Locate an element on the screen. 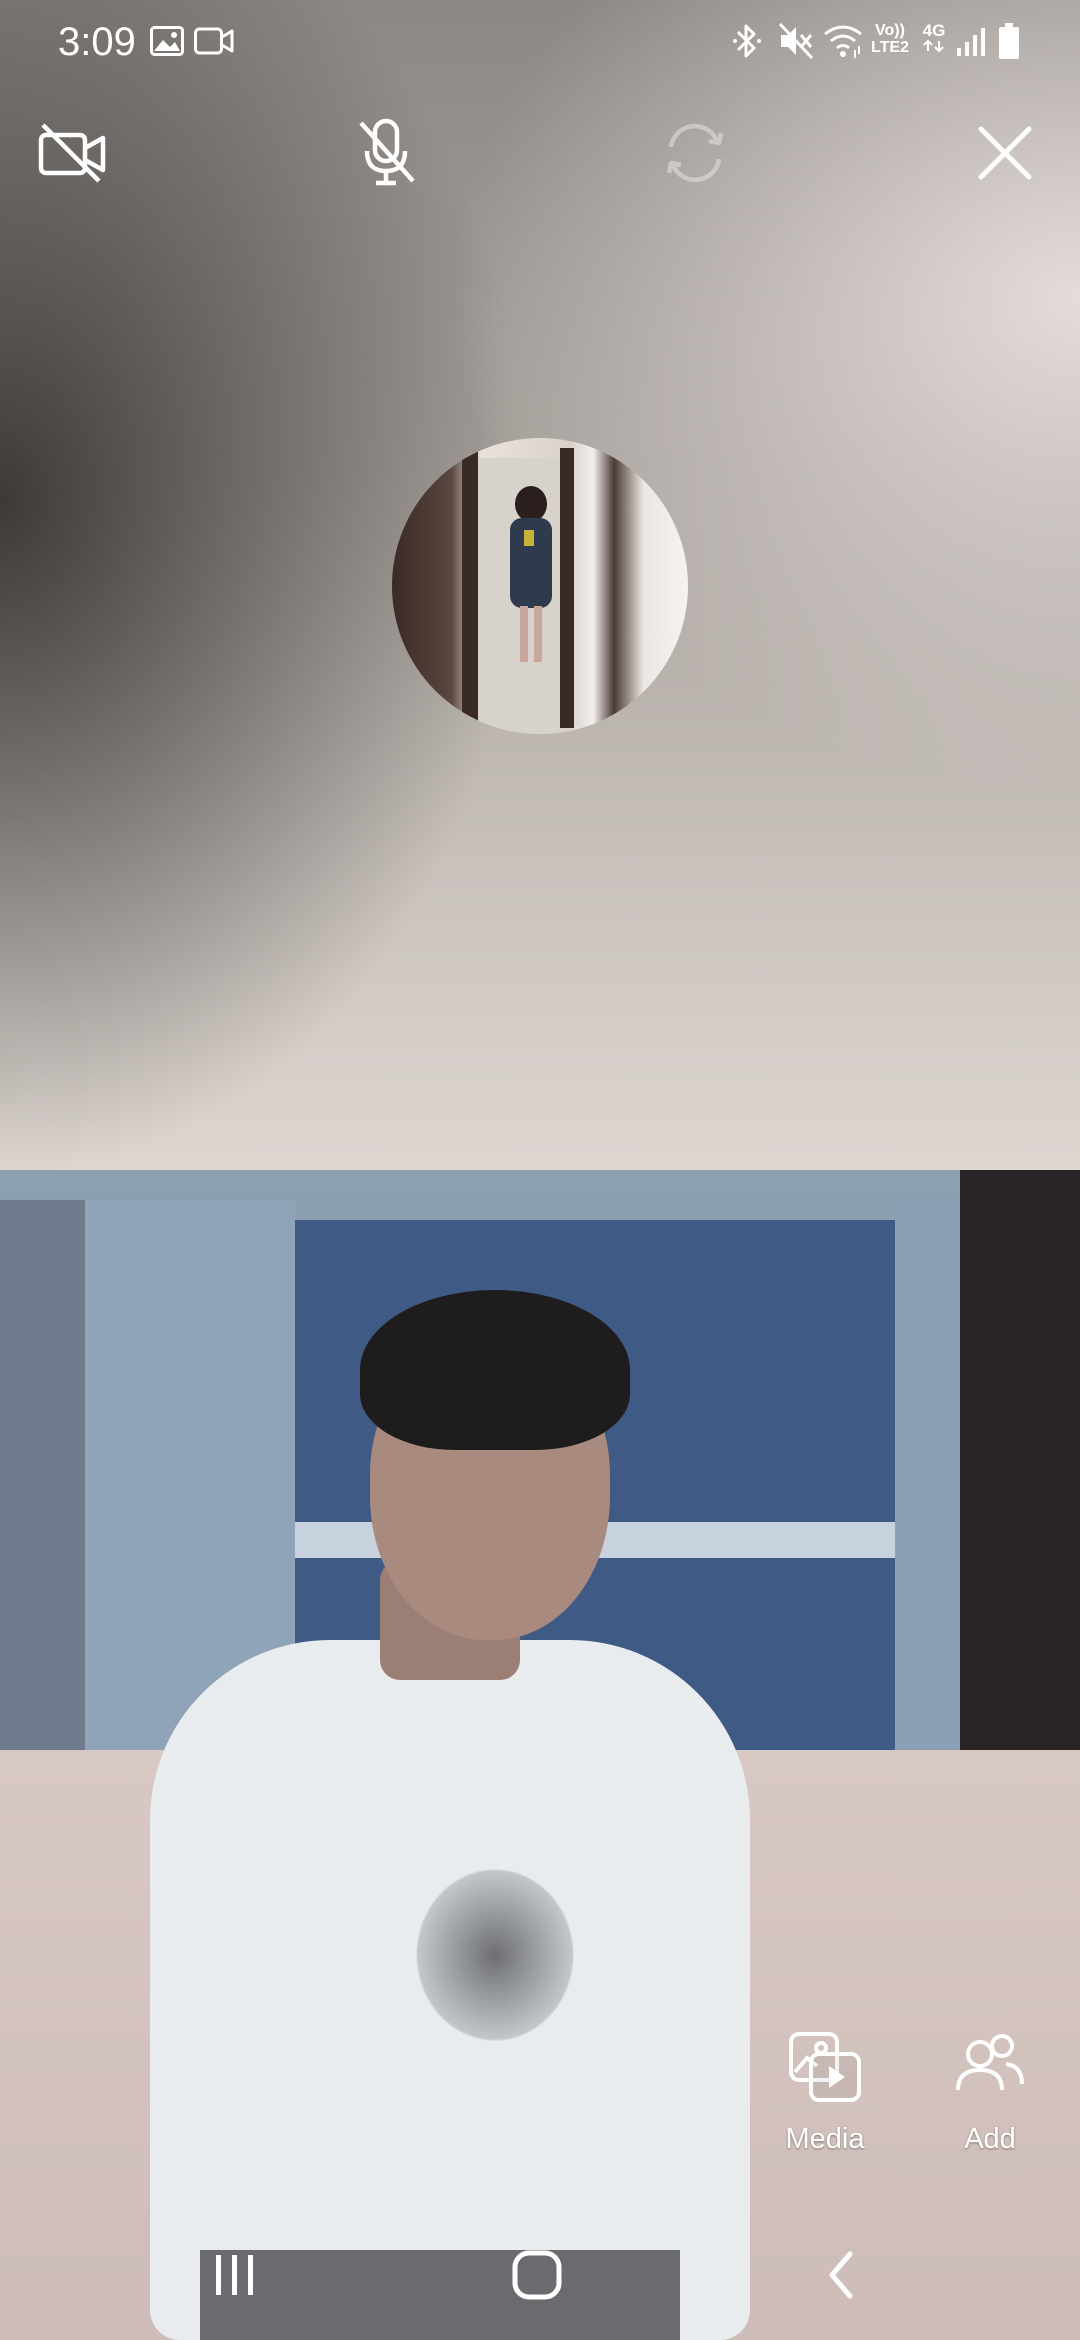 This screenshot has height=2340, width=1080. add-people-icon is located at coordinates (990, 2071).